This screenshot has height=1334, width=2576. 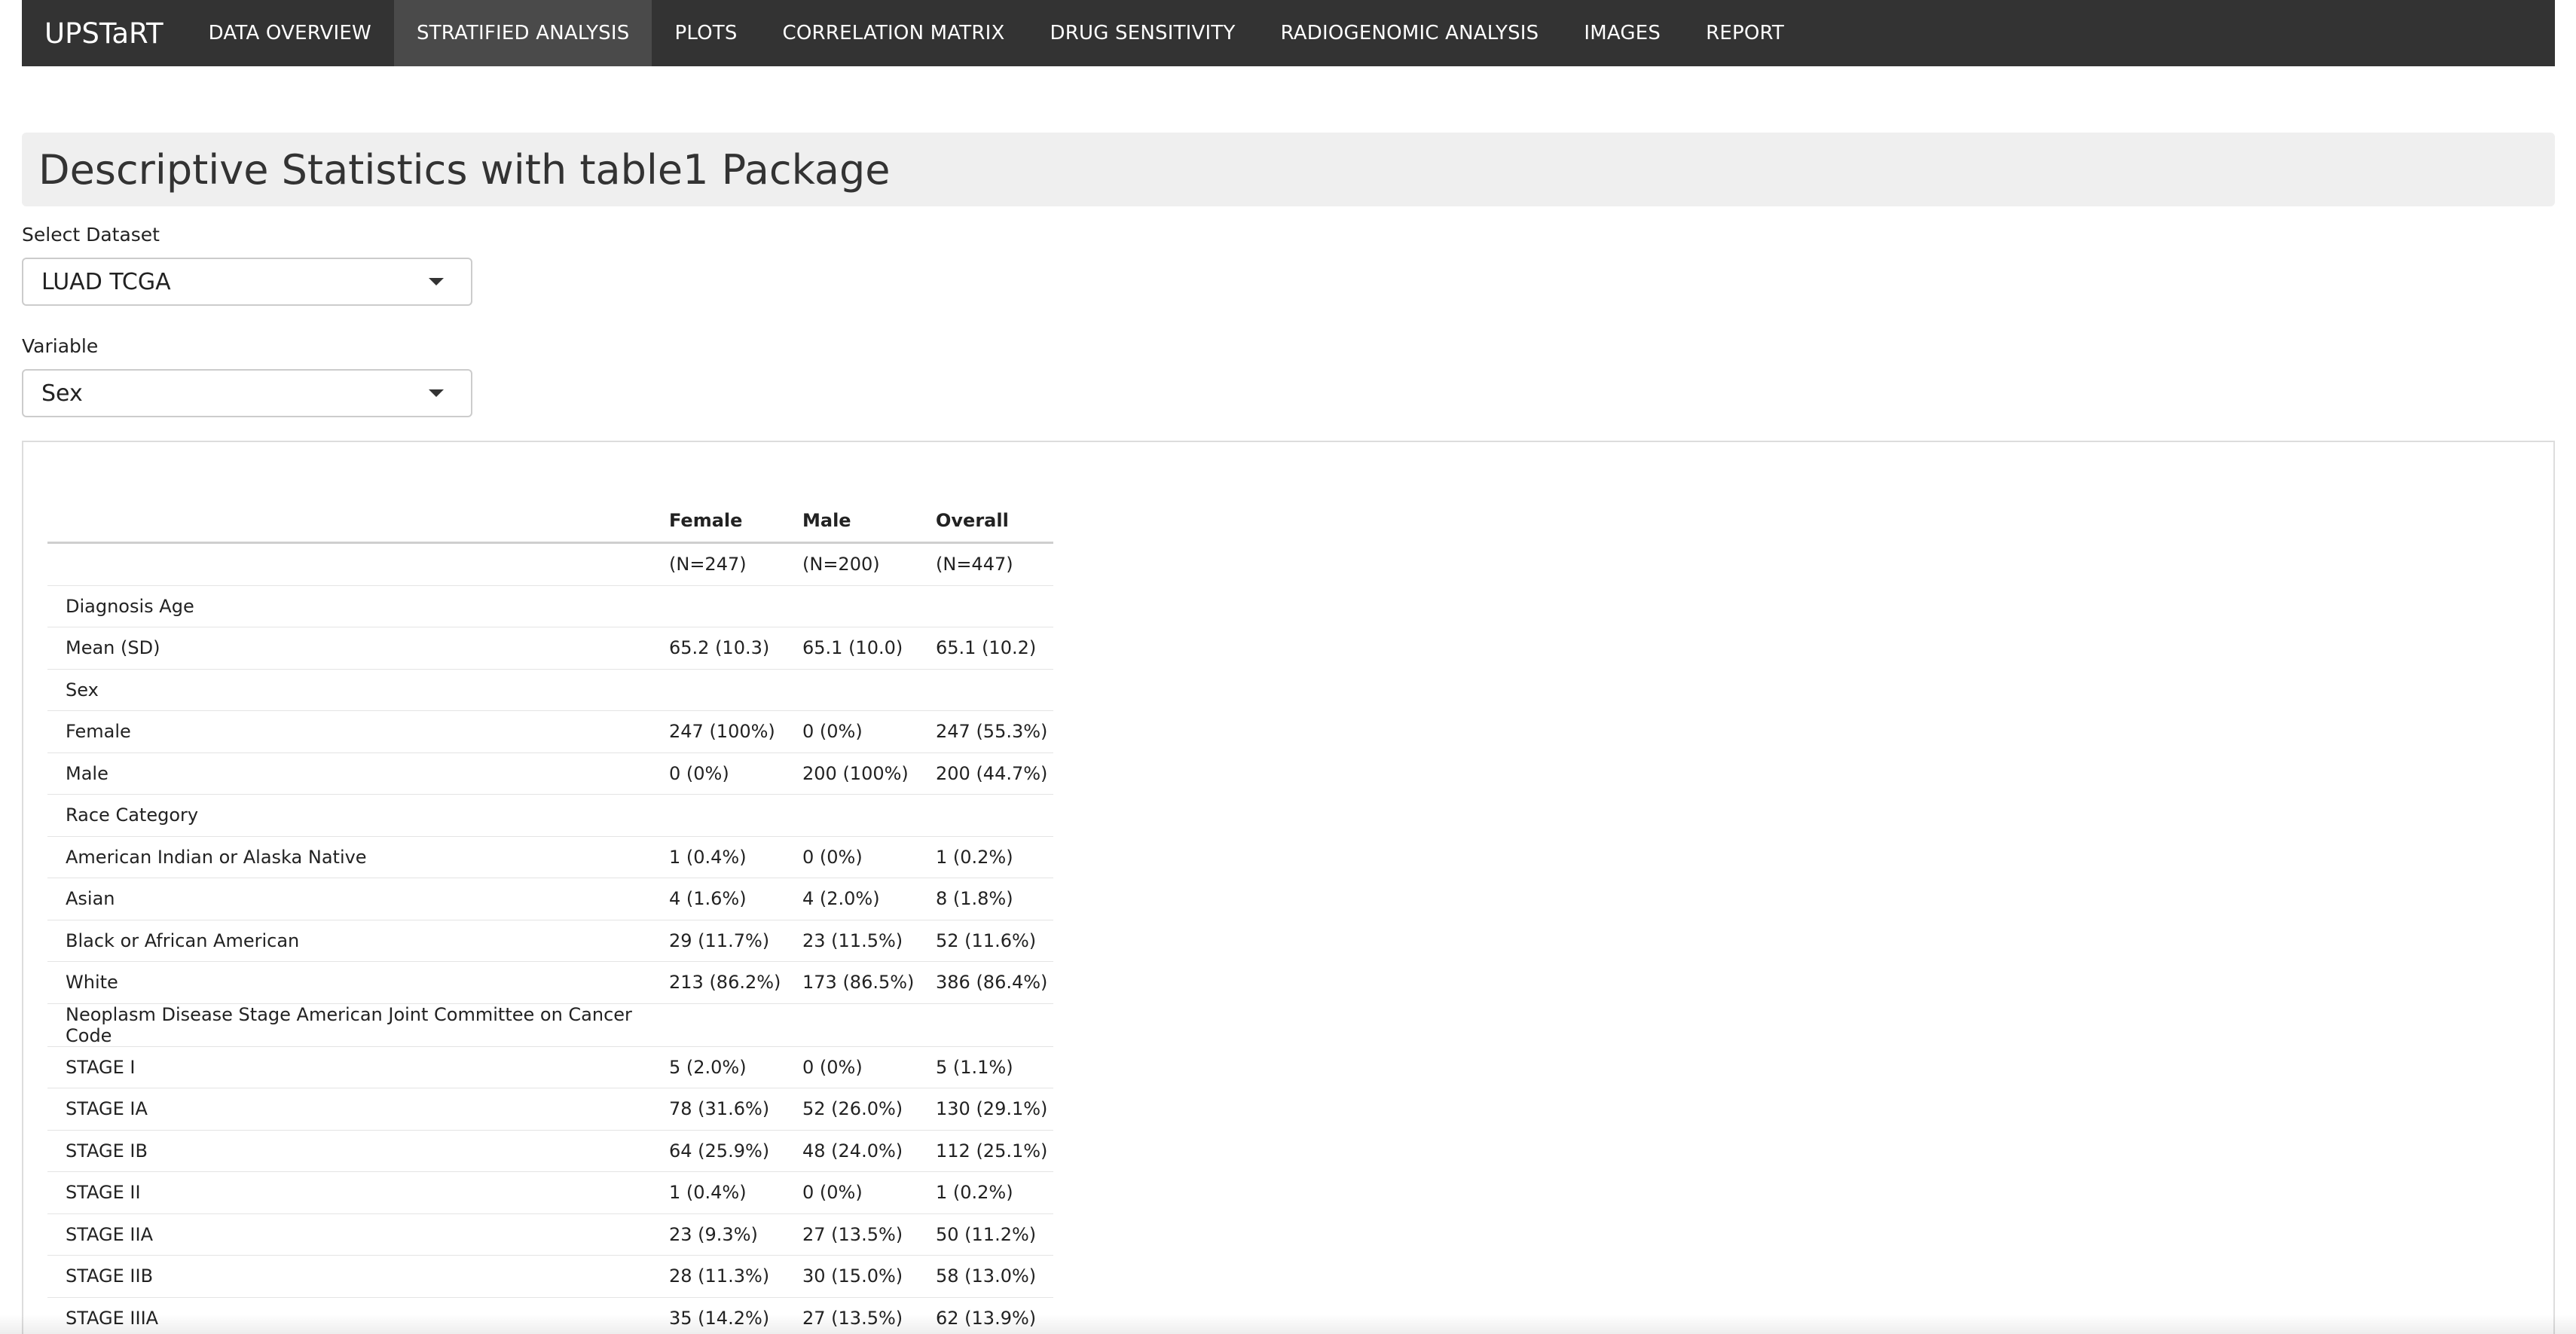 What do you see at coordinates (358, 815) in the screenshot?
I see `row-label: Race Category` at bounding box center [358, 815].